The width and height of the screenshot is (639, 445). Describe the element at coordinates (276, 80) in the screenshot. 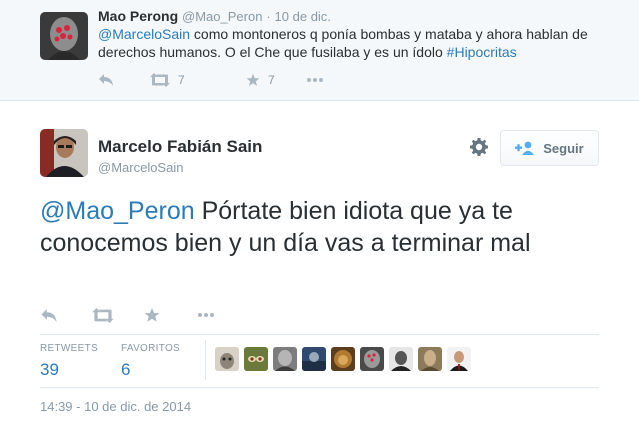

I see `parent-favorite-button: 7` at that location.